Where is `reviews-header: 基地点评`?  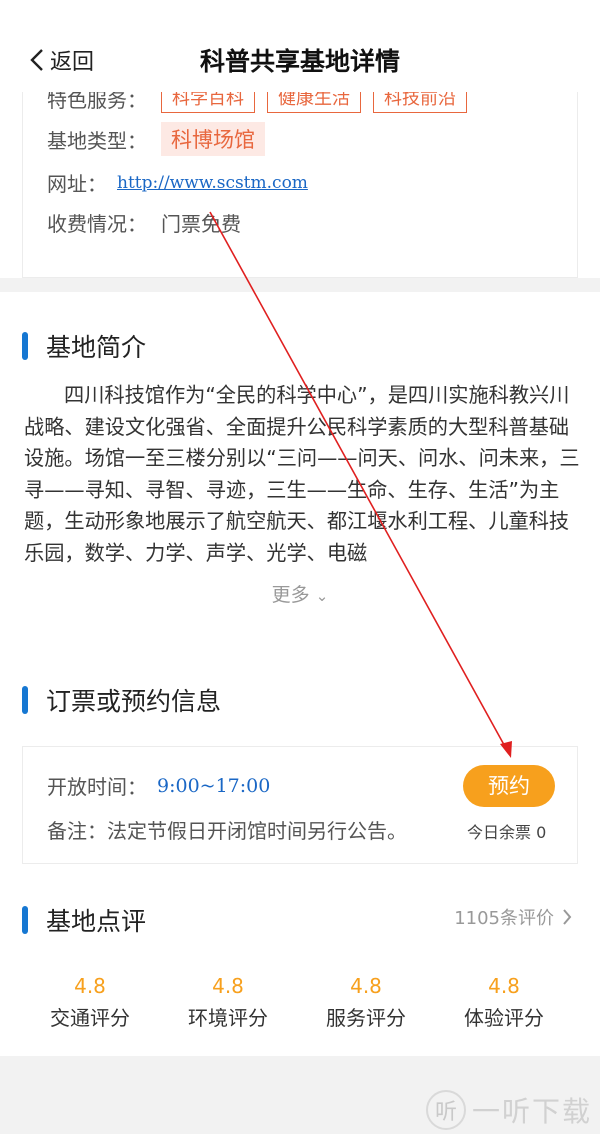 reviews-header: 基地点评 is located at coordinates (84, 920).